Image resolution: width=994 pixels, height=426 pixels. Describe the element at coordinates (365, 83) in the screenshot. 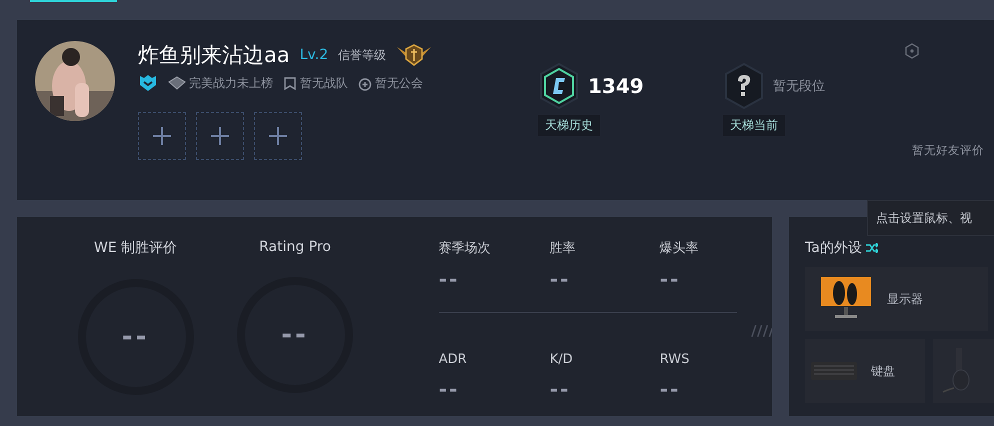

I see `medal-icon` at that location.